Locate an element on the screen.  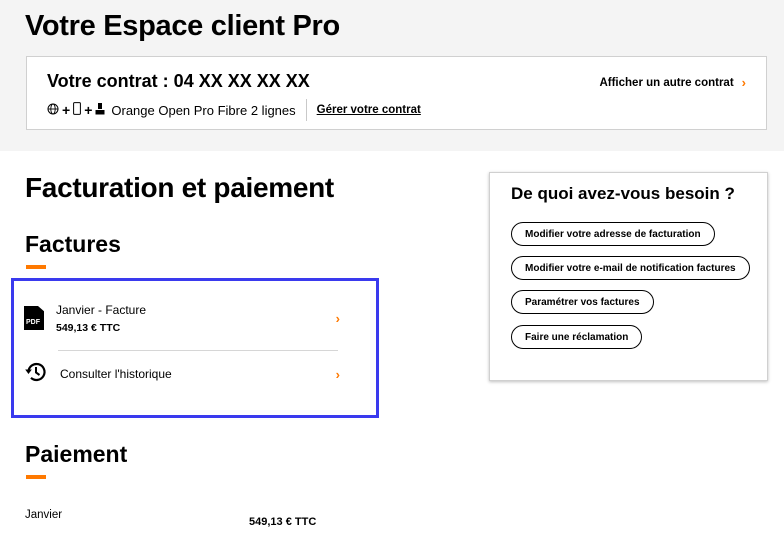
history-icon is located at coordinates (36, 374).